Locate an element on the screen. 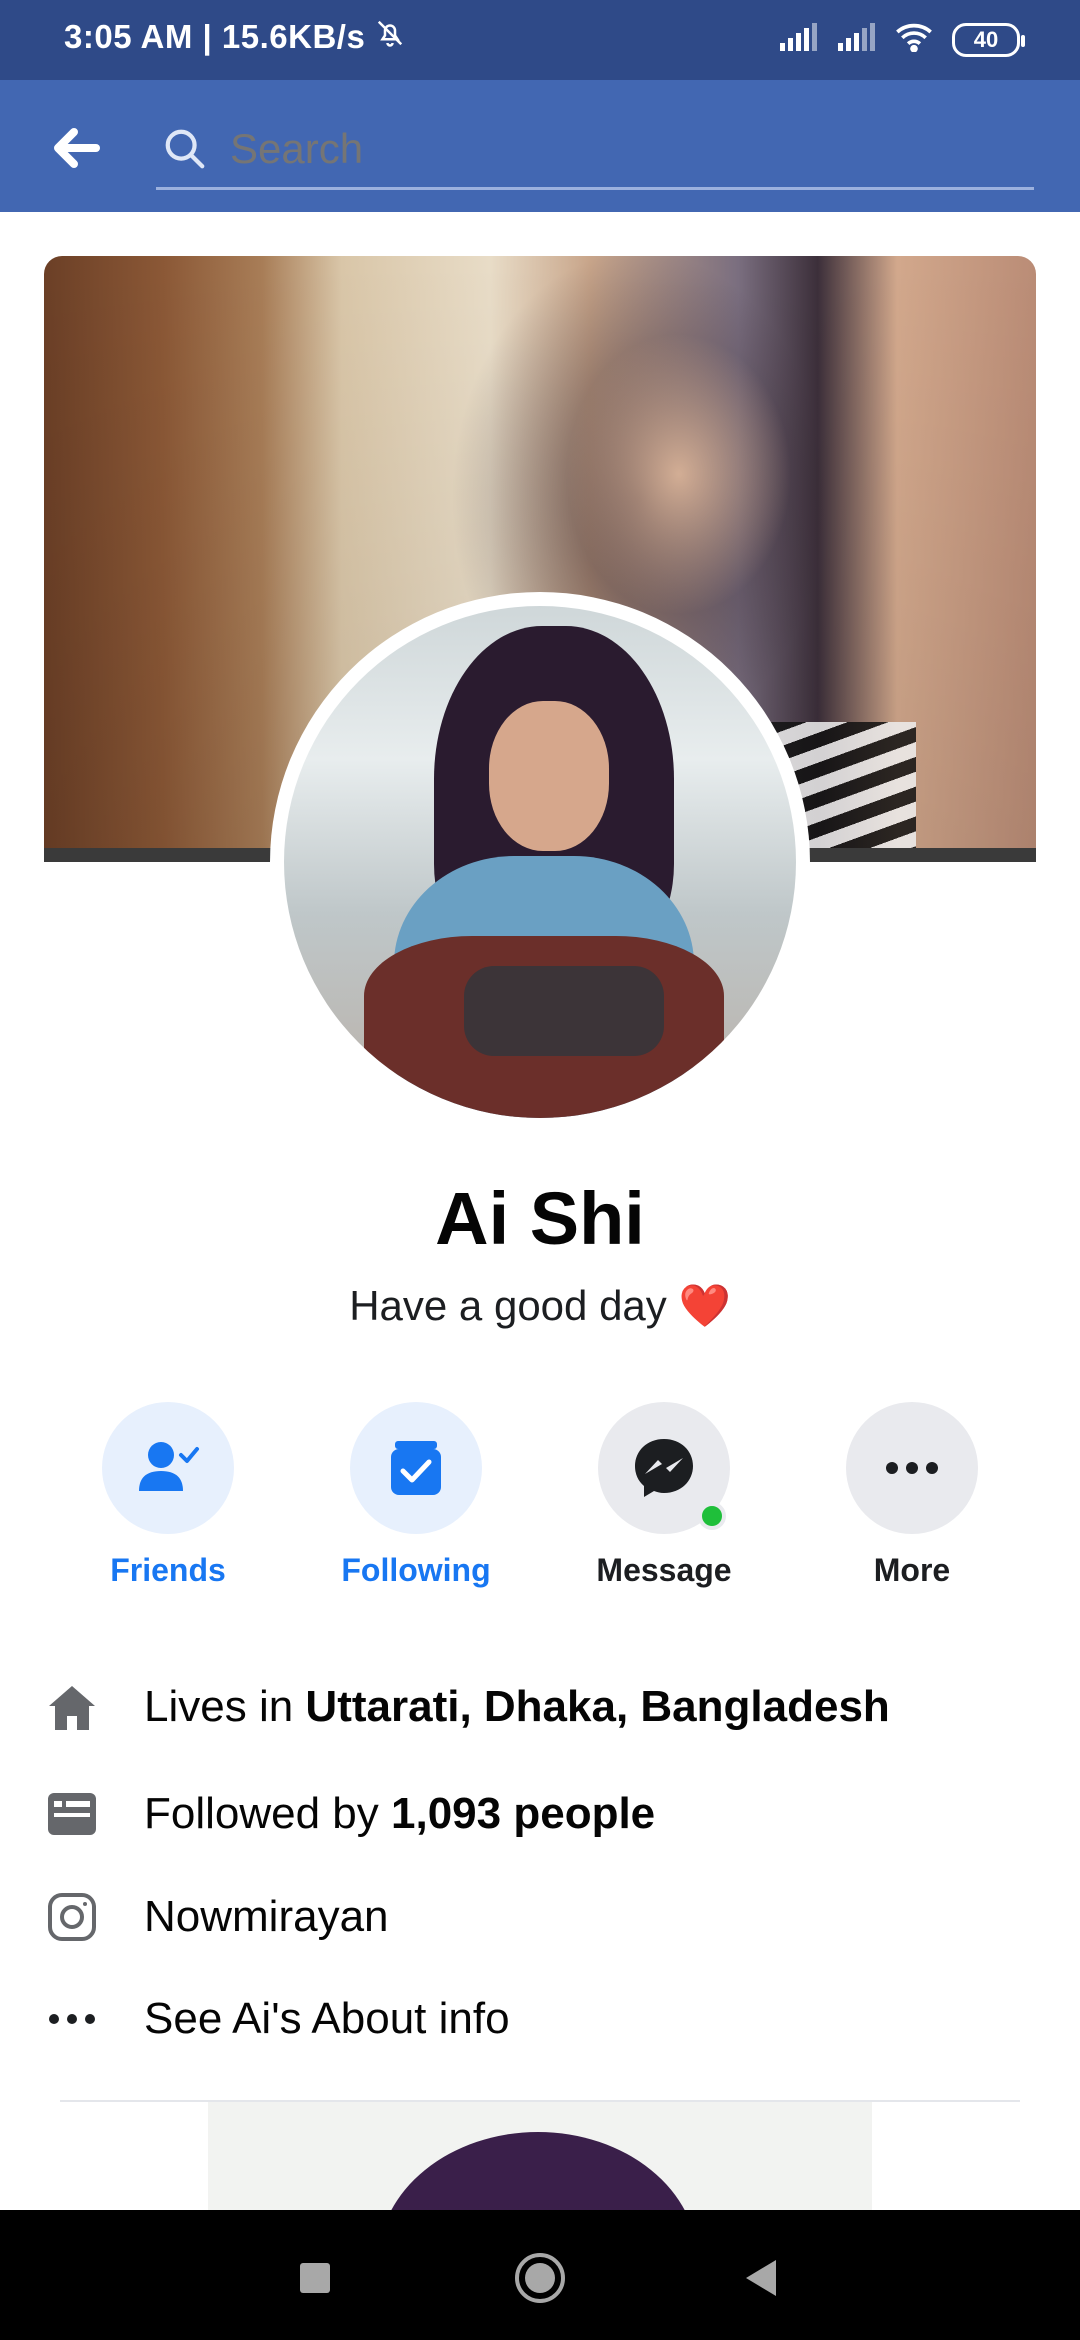 This screenshot has width=1080, height=2340. profile-picture is located at coordinates (540, 862).